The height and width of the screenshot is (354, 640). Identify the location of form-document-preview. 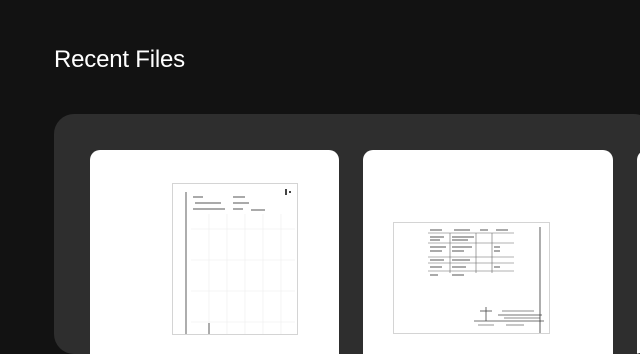
(240, 261).